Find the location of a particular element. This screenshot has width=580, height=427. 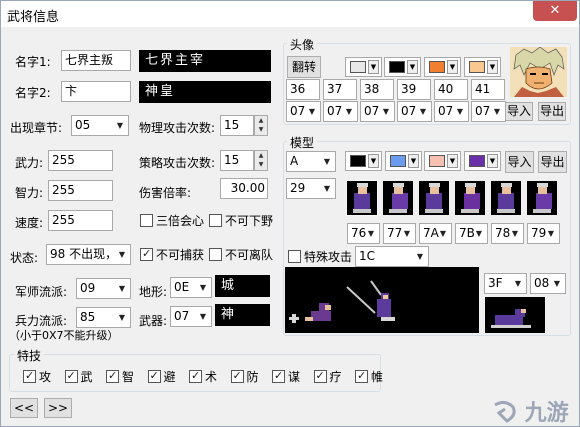

side-a-select: 3F ▼ is located at coordinates (505, 283).